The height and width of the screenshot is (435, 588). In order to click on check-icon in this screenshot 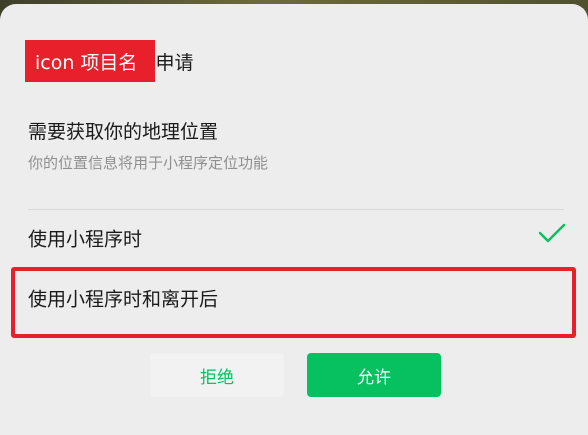, I will do `click(552, 233)`.